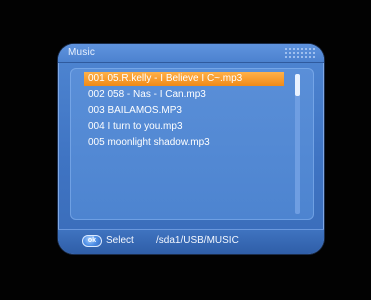  What do you see at coordinates (297, 144) in the screenshot?
I see `scrollbar` at bounding box center [297, 144].